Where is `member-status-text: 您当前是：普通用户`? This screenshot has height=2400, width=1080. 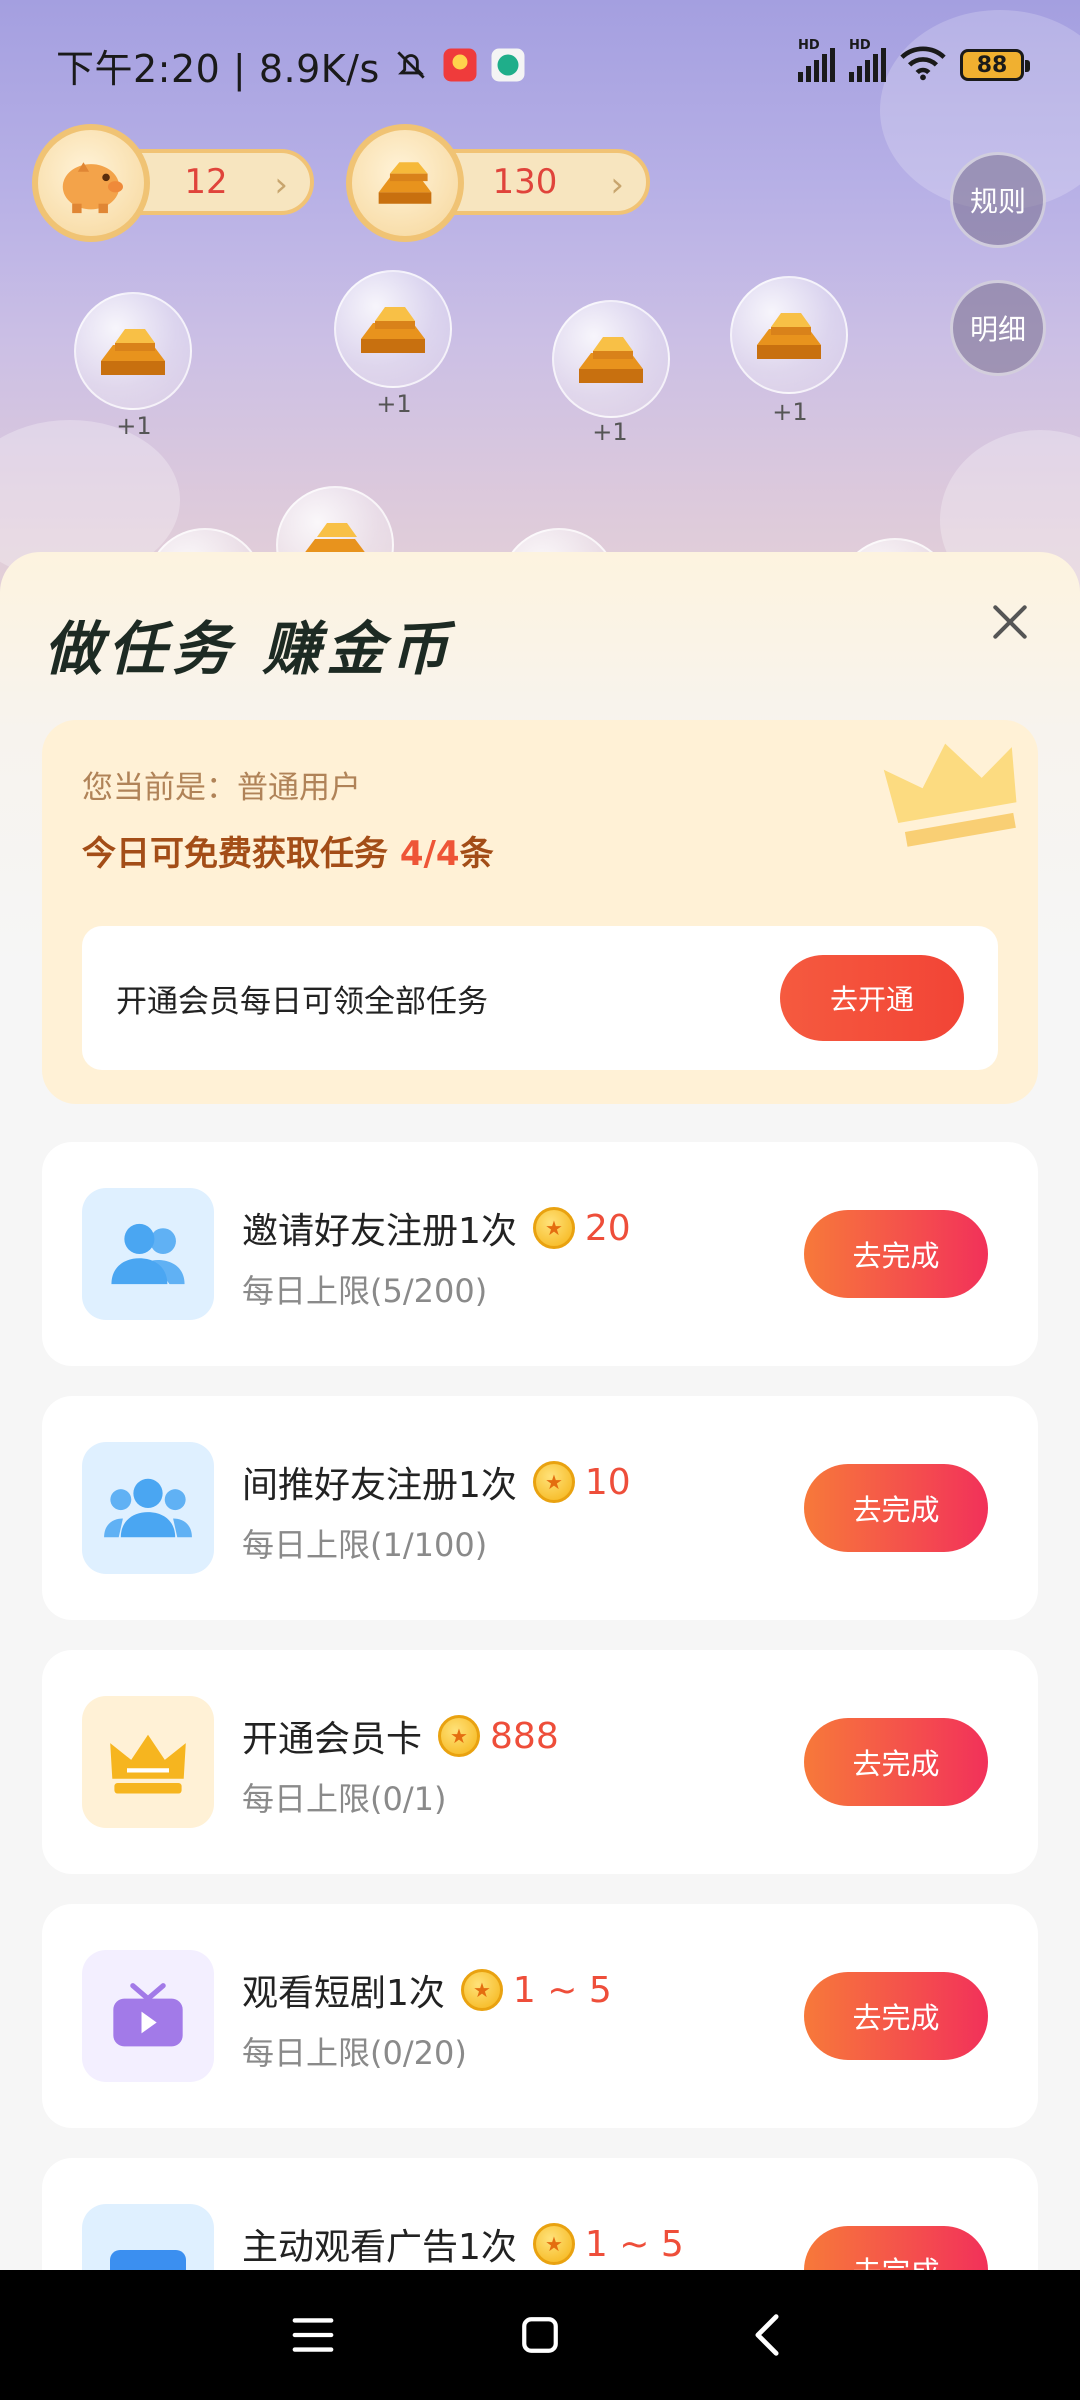
member-status-text: 您当前是：普通用户 is located at coordinates (221, 788).